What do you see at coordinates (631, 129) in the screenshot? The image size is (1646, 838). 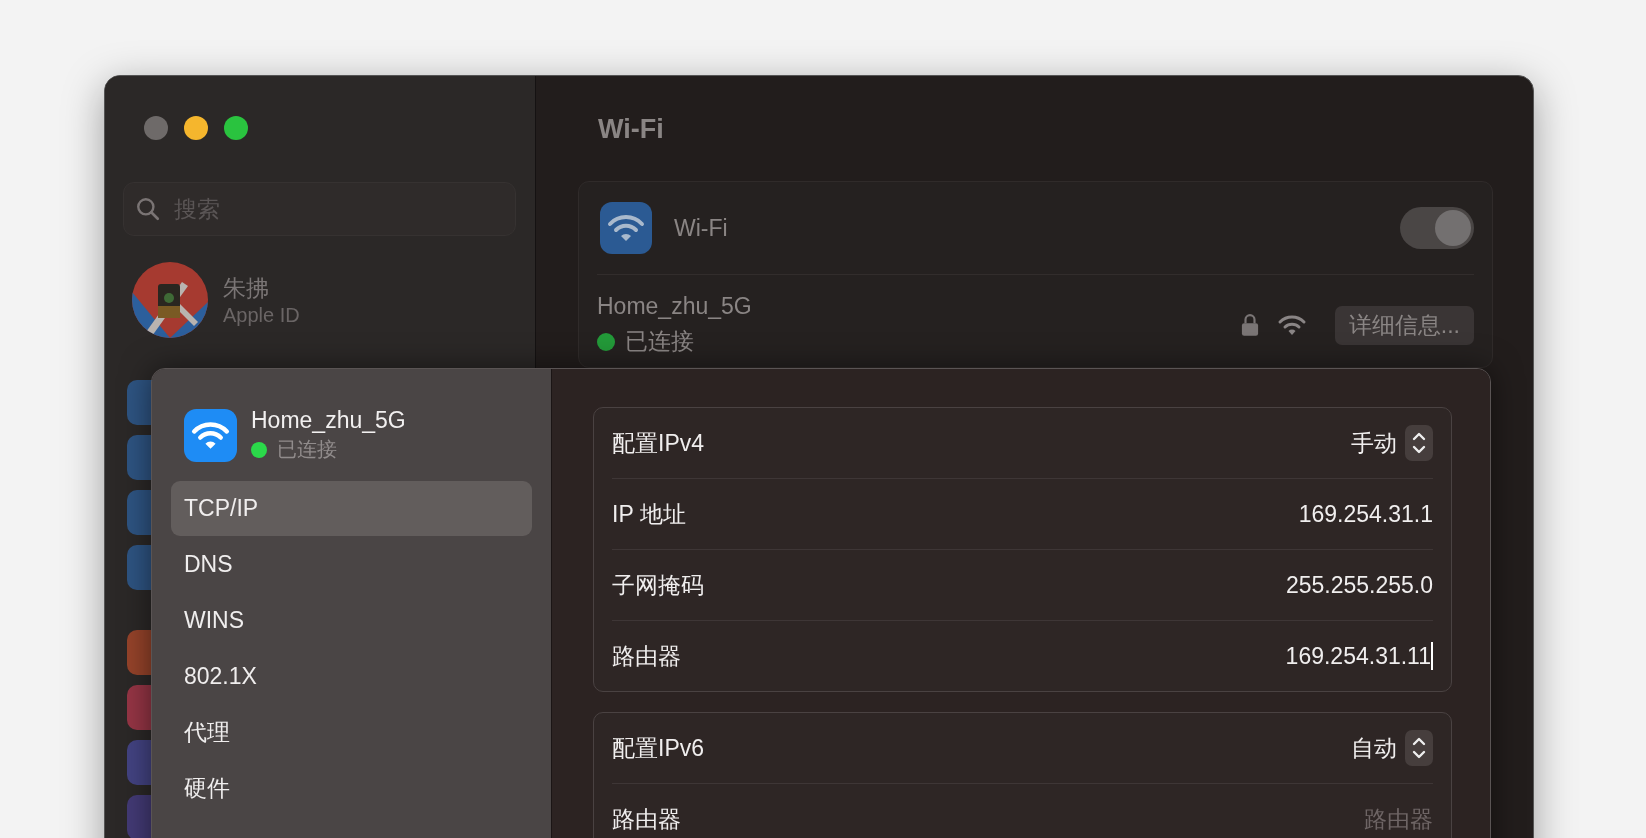 I see `page-title: Wi-Fi` at bounding box center [631, 129].